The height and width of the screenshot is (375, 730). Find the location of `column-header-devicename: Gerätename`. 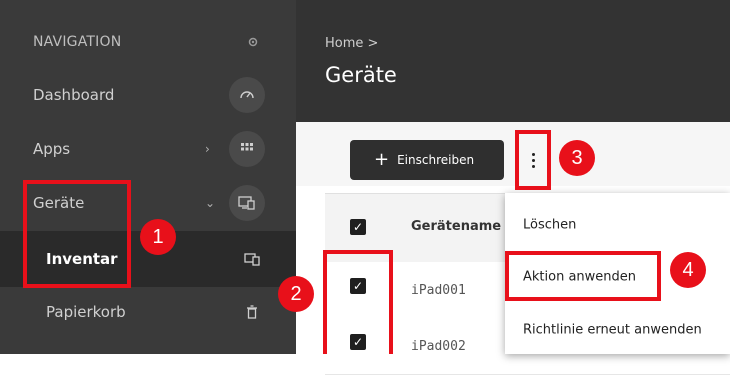

column-header-devicename: Gerätename is located at coordinates (456, 226).